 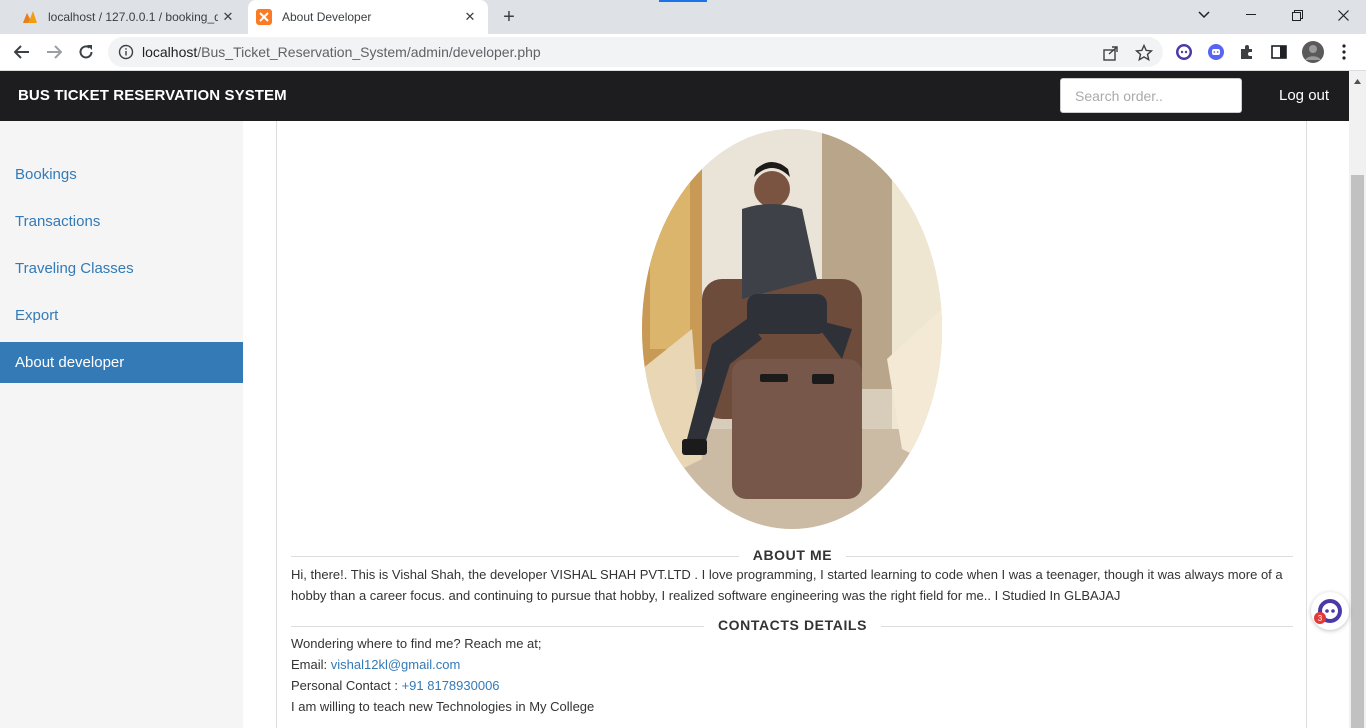 I want to click on contacts-heading: CONTACTS DETAILS, so click(x=792, y=625).